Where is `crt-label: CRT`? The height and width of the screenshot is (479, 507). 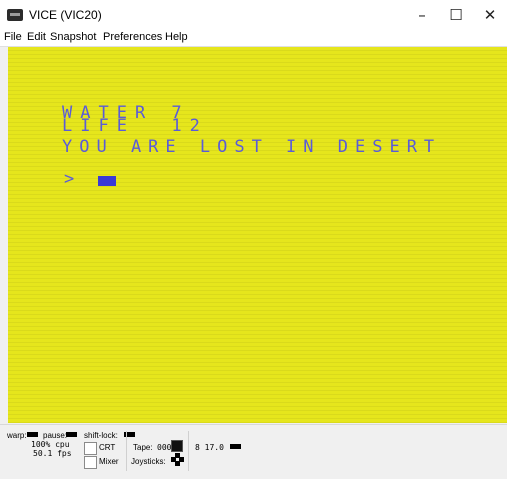 crt-label: CRT is located at coordinates (107, 447).